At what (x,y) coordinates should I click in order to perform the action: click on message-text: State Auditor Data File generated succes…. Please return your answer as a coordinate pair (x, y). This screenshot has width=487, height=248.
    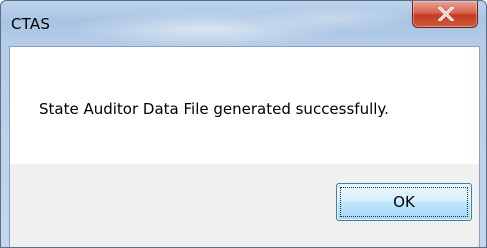
    Looking at the image, I should click on (214, 109).